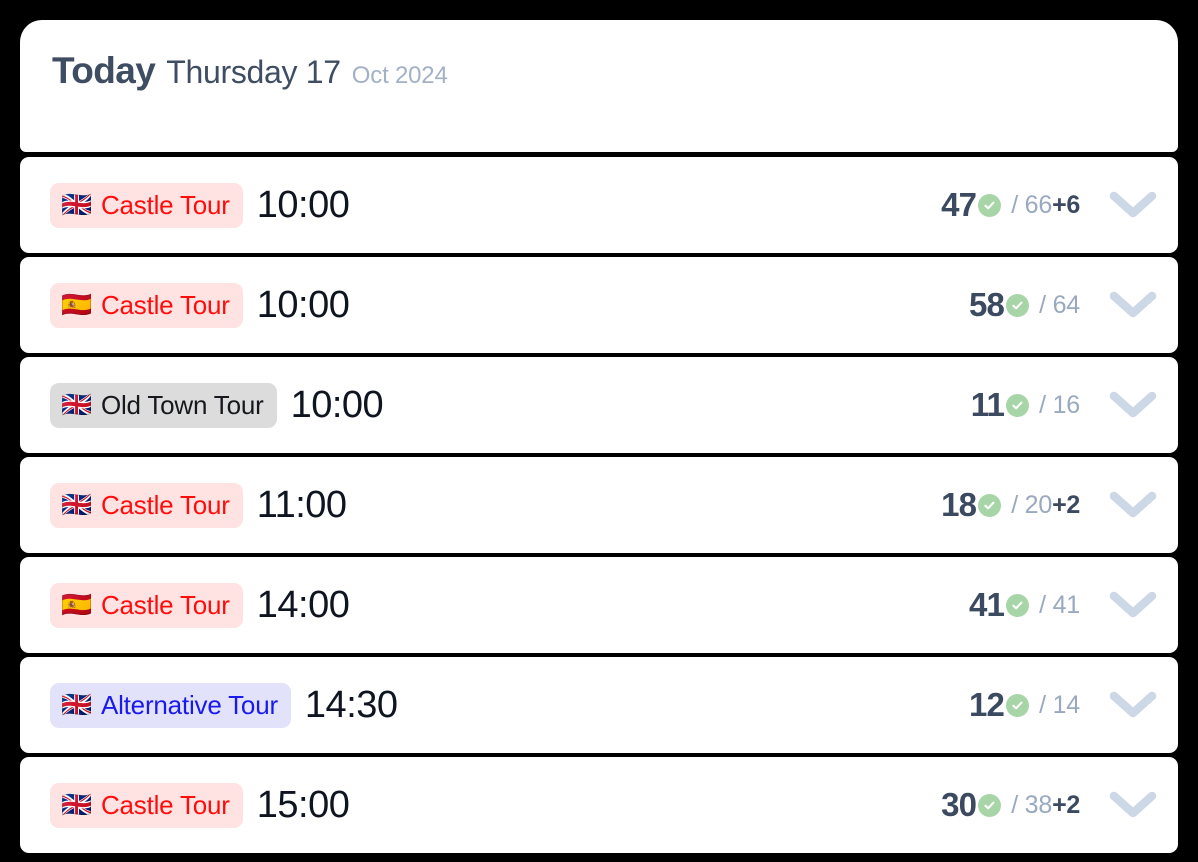 The height and width of the screenshot is (862, 1198). I want to click on date-header: Today Thursday 17 Oct 2024, so click(599, 71).